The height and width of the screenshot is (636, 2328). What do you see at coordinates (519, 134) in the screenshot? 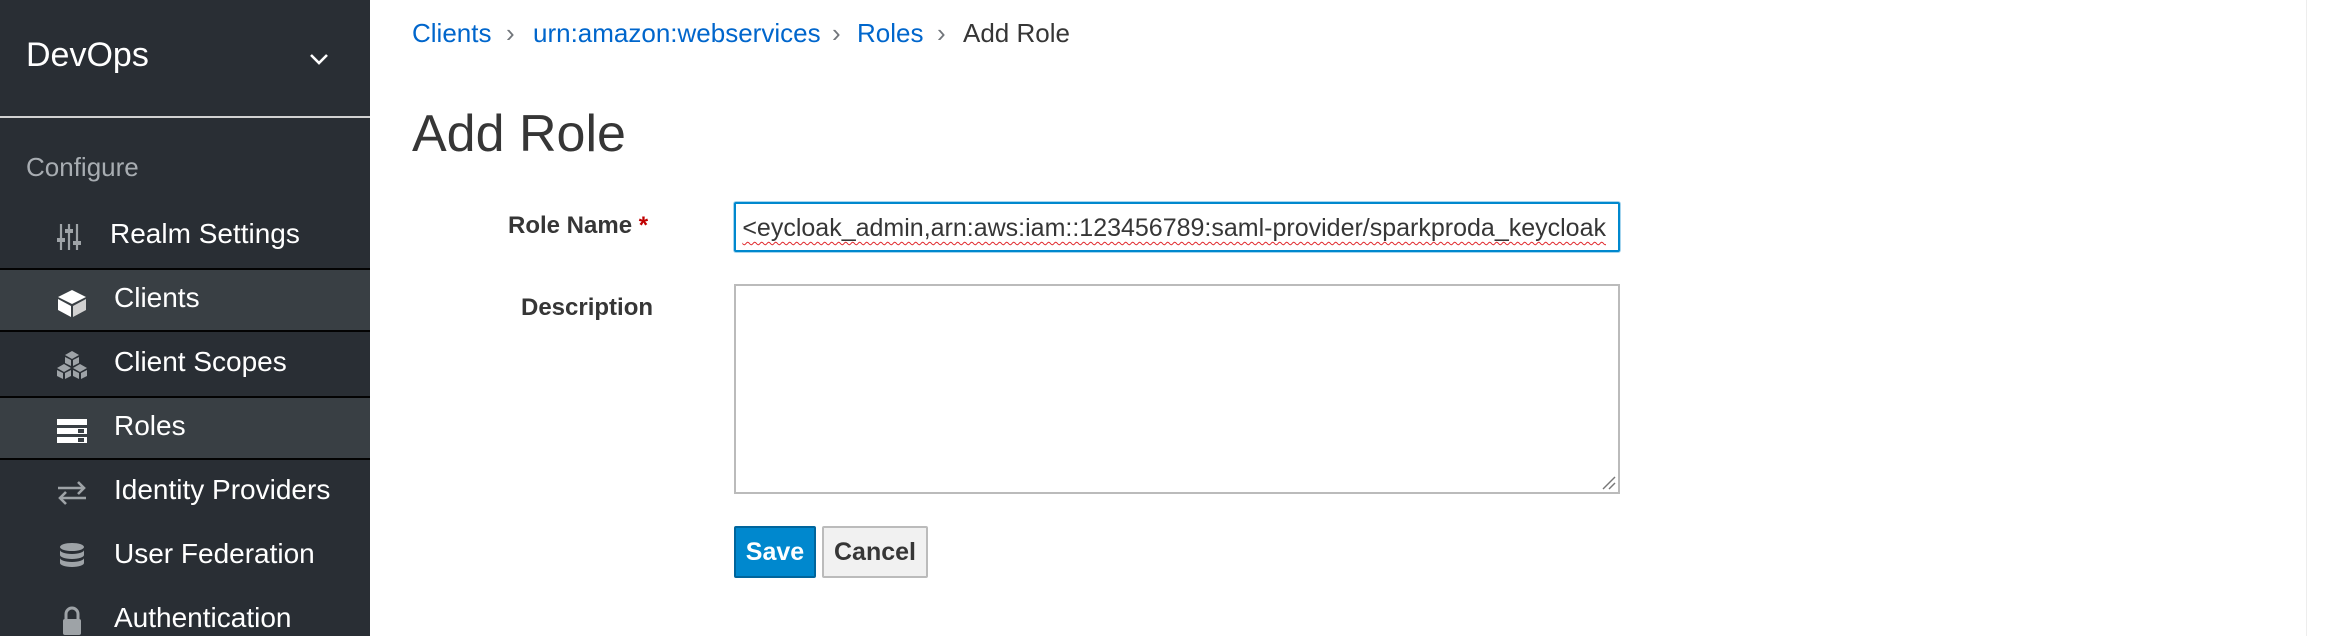
I see `page-title: Add Role` at bounding box center [519, 134].